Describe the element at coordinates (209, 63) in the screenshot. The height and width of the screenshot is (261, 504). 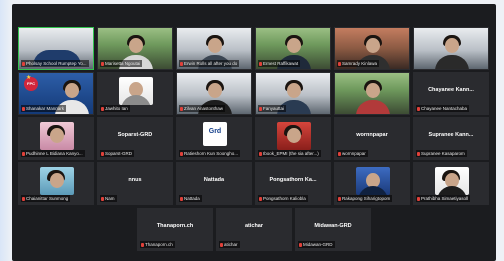
I see `name-label: Erwin Rolls all after you do` at that location.